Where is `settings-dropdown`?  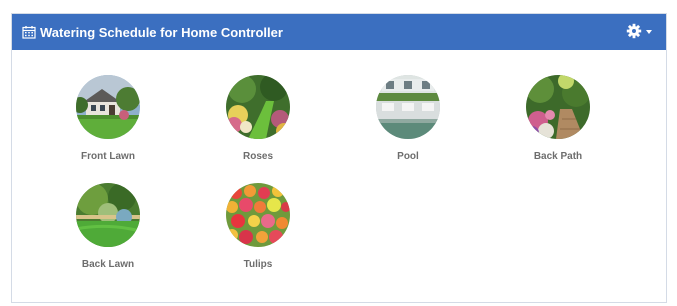
settings-dropdown is located at coordinates (639, 31).